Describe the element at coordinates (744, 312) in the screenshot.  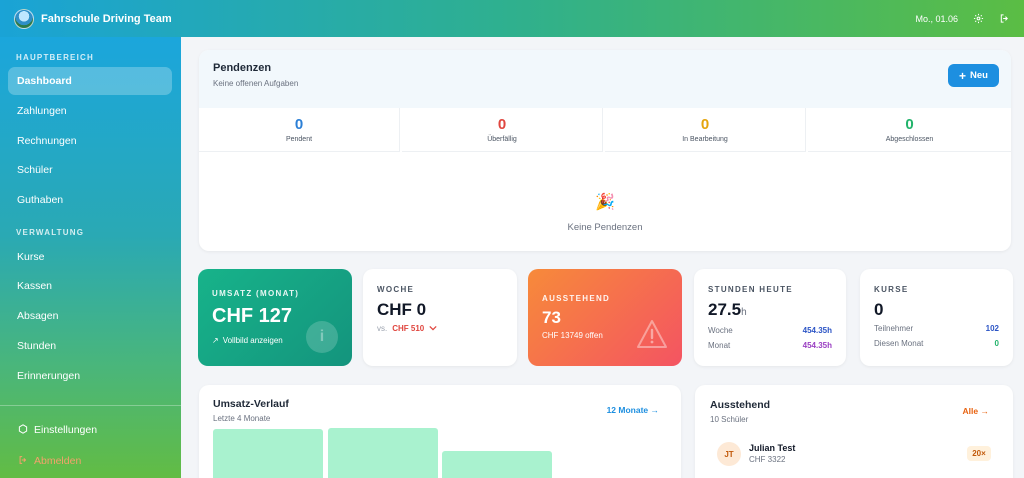
I see `kpi-unit: h` at that location.